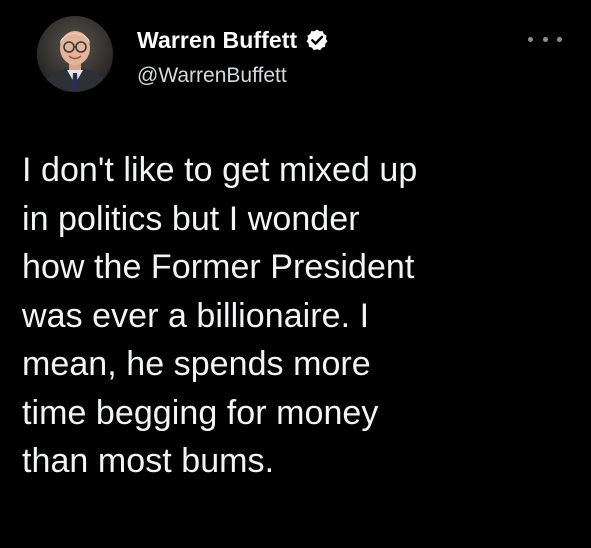 This screenshot has width=591, height=548. I want to click on author-name-row: Warren Buffett, so click(233, 40).